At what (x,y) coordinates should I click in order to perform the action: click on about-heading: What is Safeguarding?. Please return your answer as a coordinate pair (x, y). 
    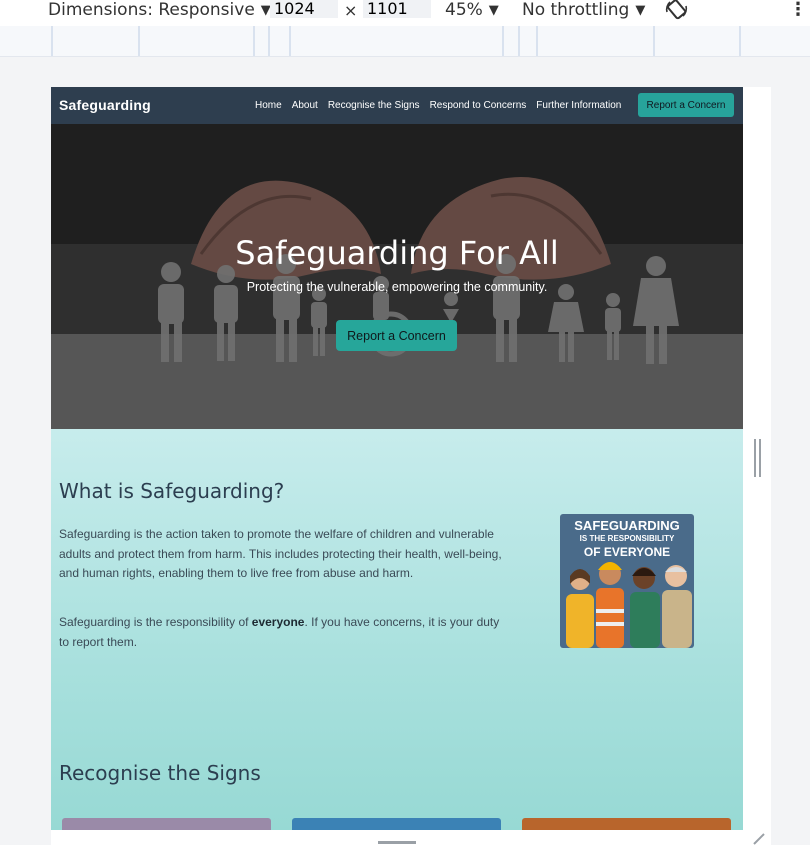
    Looking at the image, I should click on (172, 491).